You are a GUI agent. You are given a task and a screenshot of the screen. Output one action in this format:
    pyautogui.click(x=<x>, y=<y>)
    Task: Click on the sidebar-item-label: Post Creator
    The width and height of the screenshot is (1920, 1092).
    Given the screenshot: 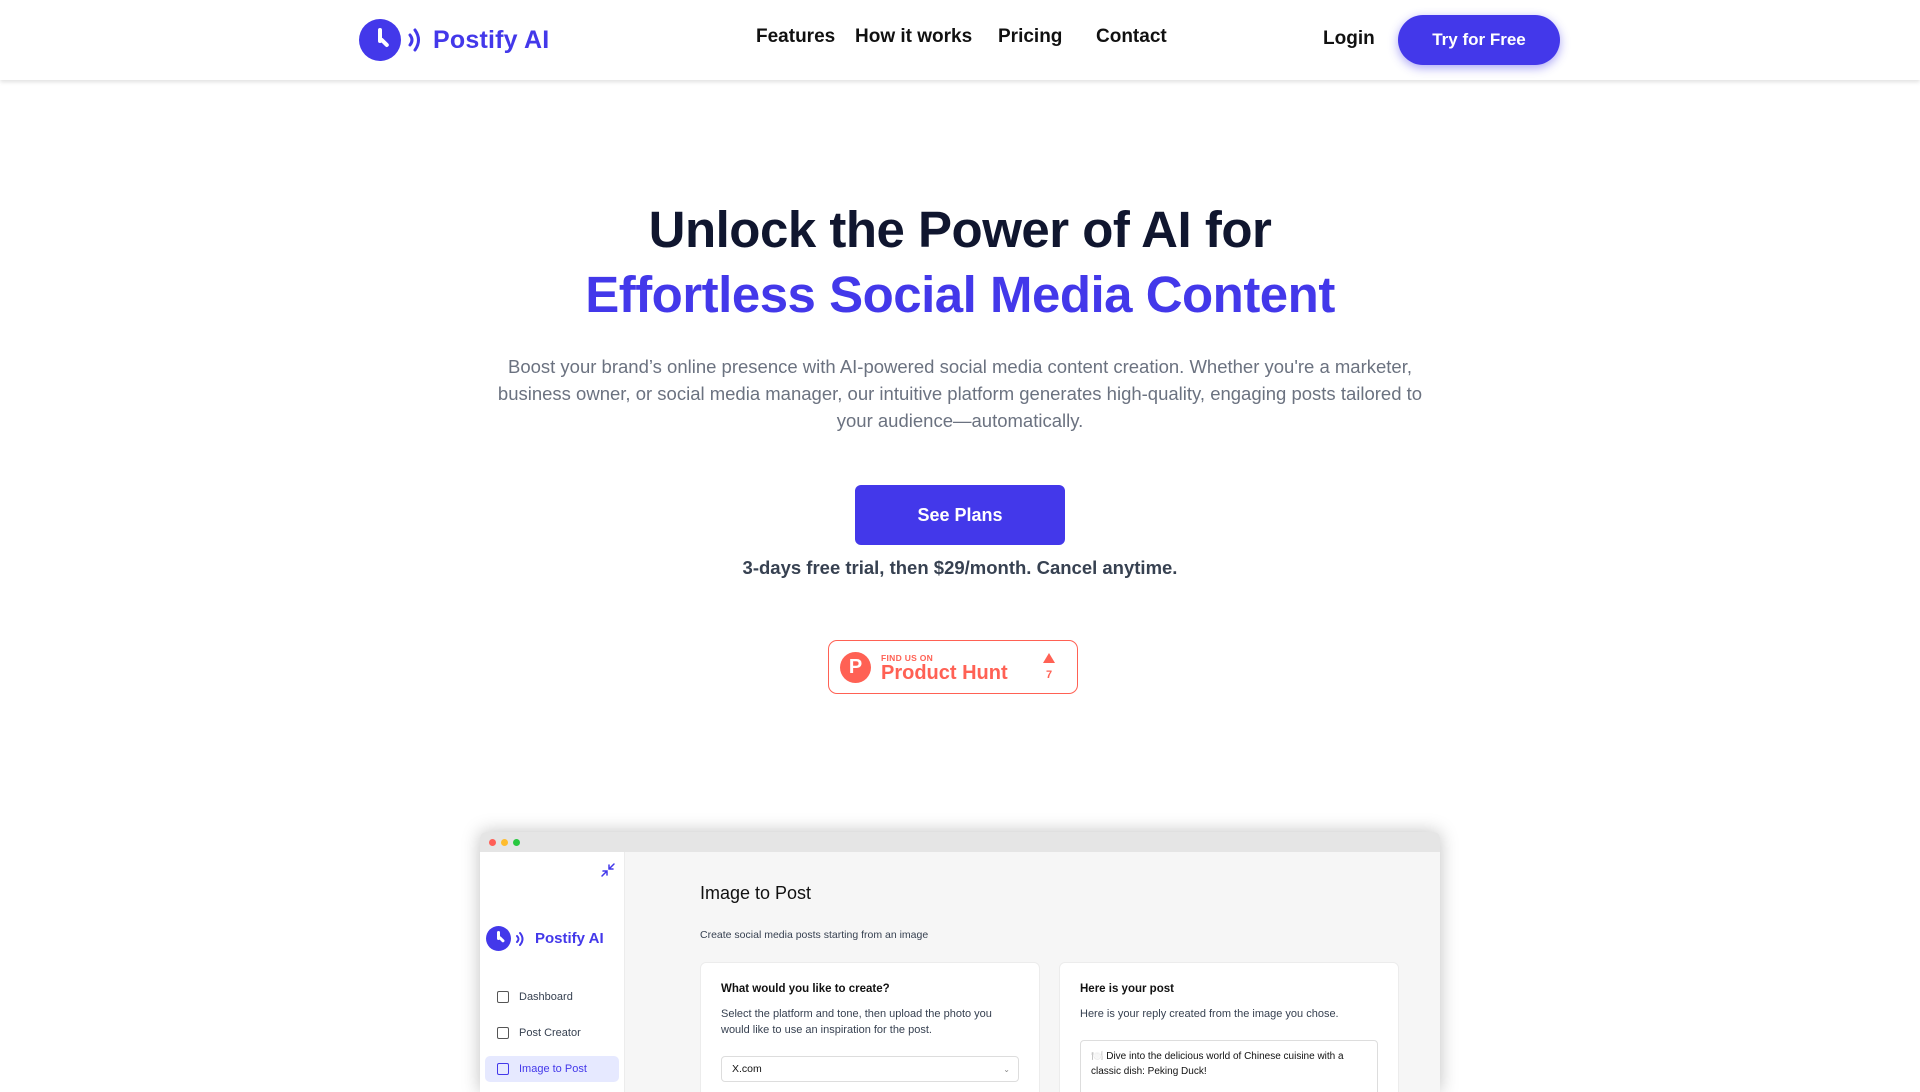 What is the action you would take?
    pyautogui.click(x=550, y=1033)
    